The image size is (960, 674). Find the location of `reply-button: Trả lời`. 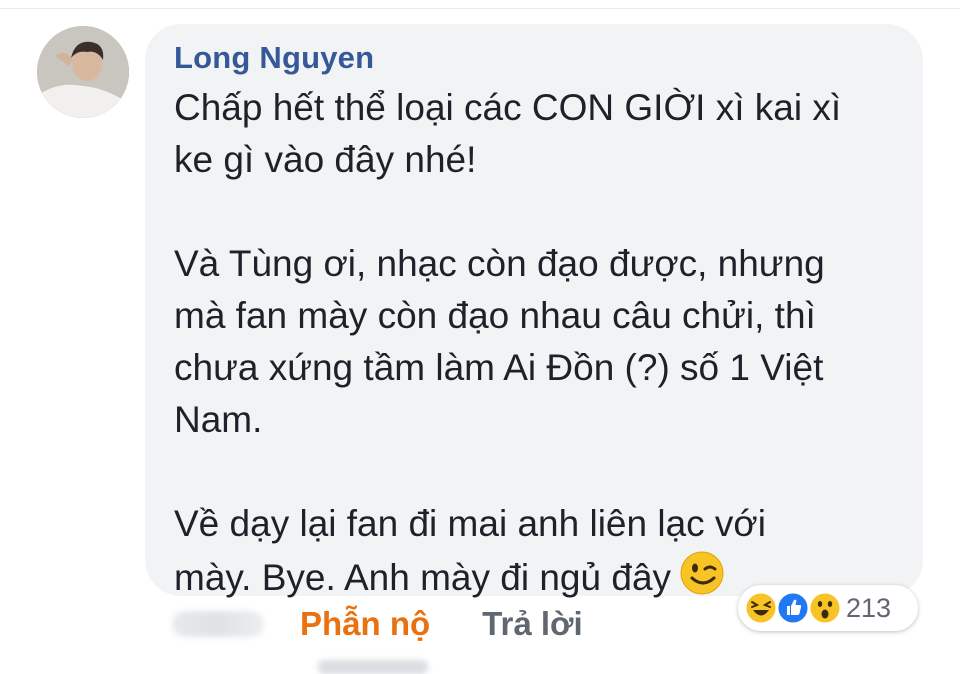

reply-button: Trả lời is located at coordinates (532, 624).